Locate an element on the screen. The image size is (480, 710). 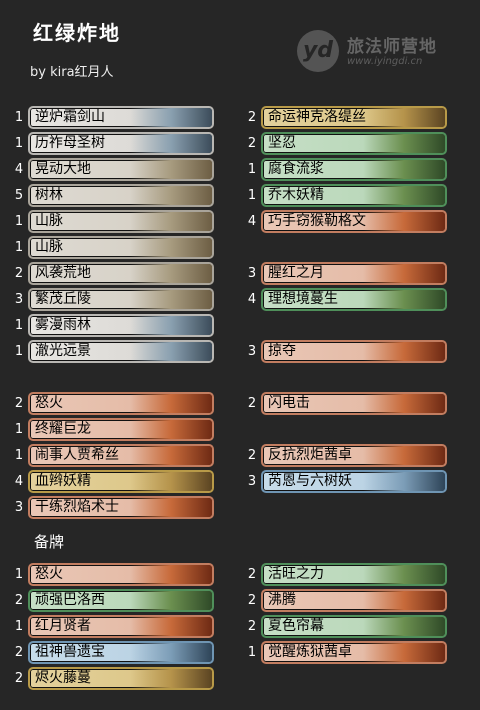
deck-title: 红绿炸地 is located at coordinates (77, 33).